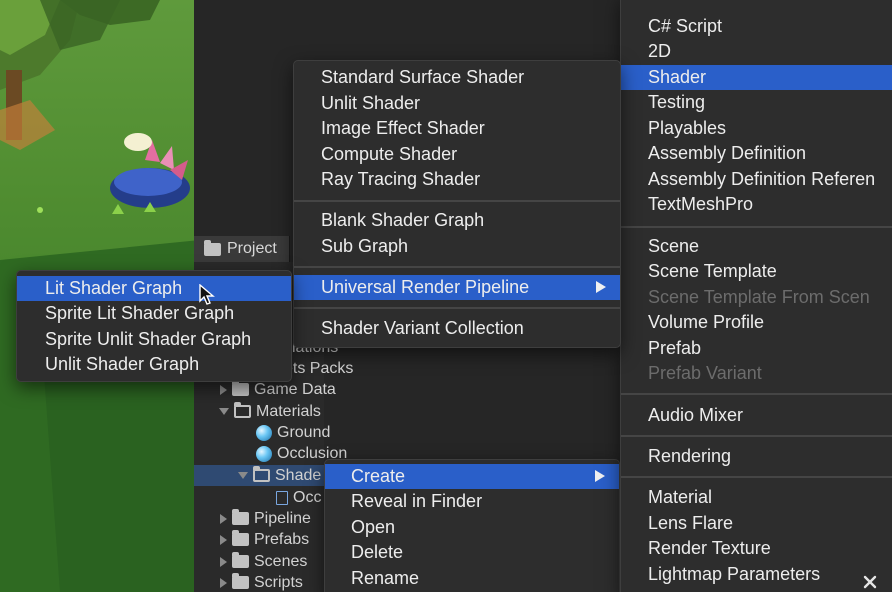 Image resolution: width=892 pixels, height=592 pixels. I want to click on menu-item-lit-shader-graph: Lit Shader Graph, so click(154, 288).